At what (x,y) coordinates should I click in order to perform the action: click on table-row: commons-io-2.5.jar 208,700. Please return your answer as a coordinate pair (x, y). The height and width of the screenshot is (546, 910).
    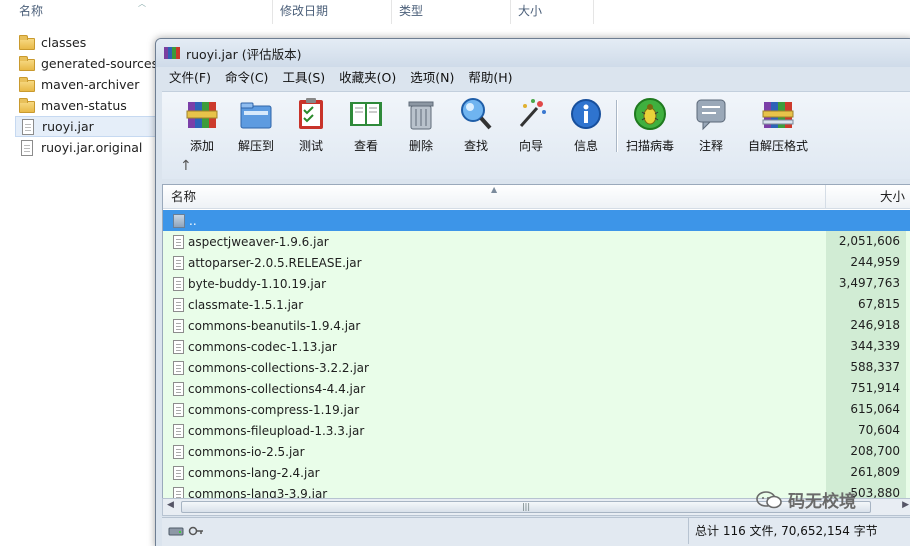
    Looking at the image, I should click on (536, 451).